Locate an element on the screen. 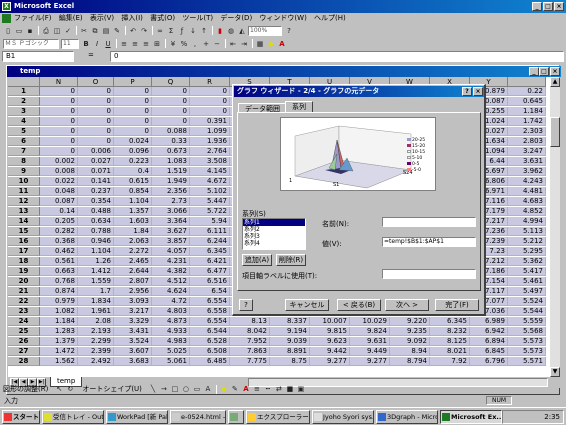 Image resolution: width=566 pixels, height=425 pixels. grid-cell: 5.461 is located at coordinates (527, 281).